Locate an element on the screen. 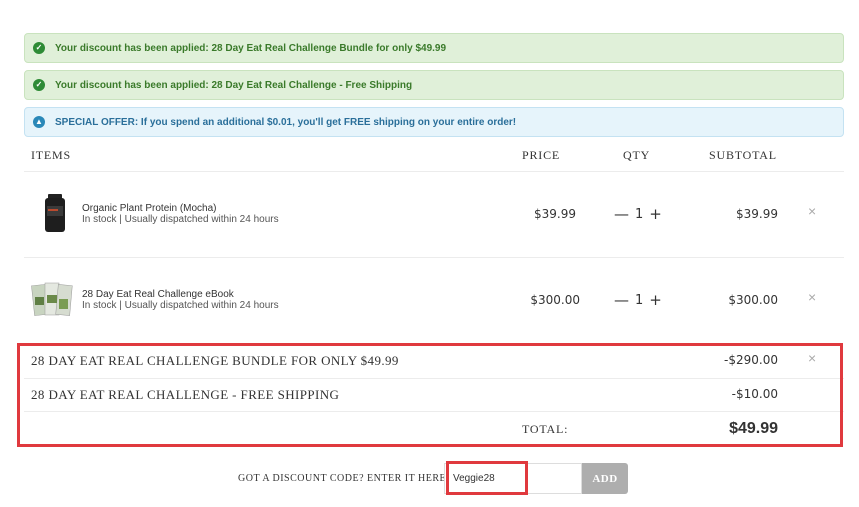  discount-code-label: GOT A DISCOUNT CODE? ENTER IT HERE: is located at coordinates (344, 478).